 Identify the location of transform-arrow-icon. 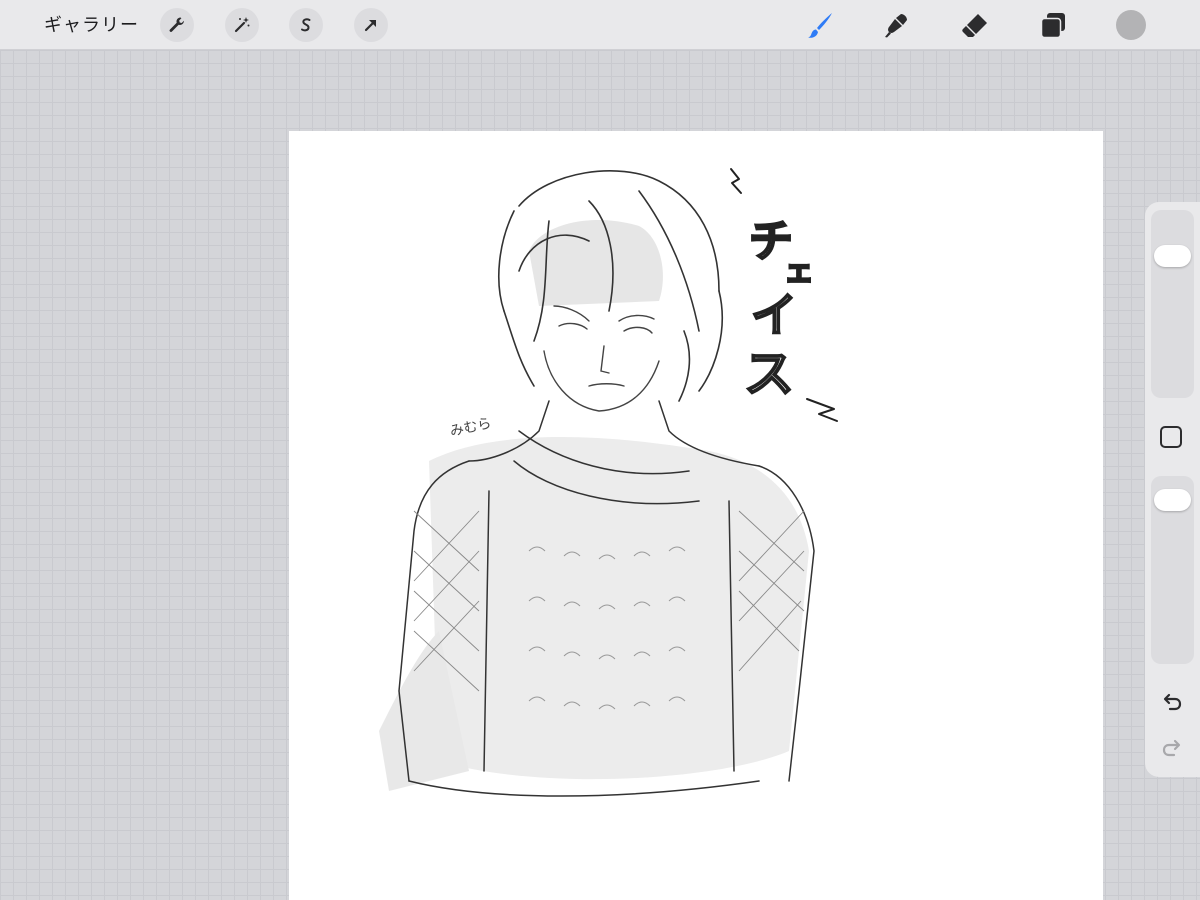
(371, 25).